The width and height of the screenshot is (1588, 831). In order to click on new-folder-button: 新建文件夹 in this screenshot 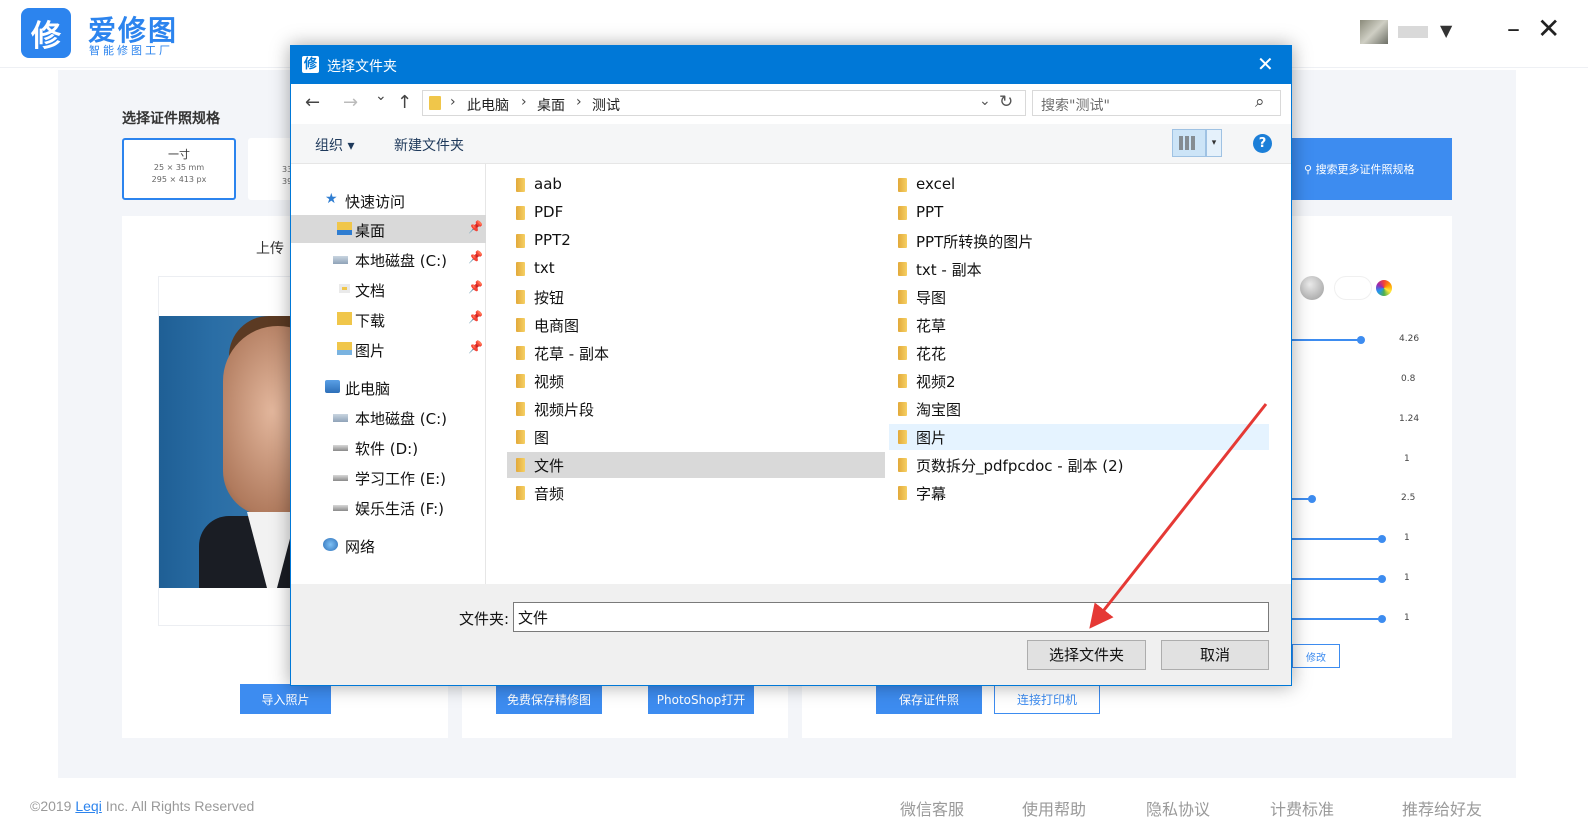, I will do `click(429, 145)`.